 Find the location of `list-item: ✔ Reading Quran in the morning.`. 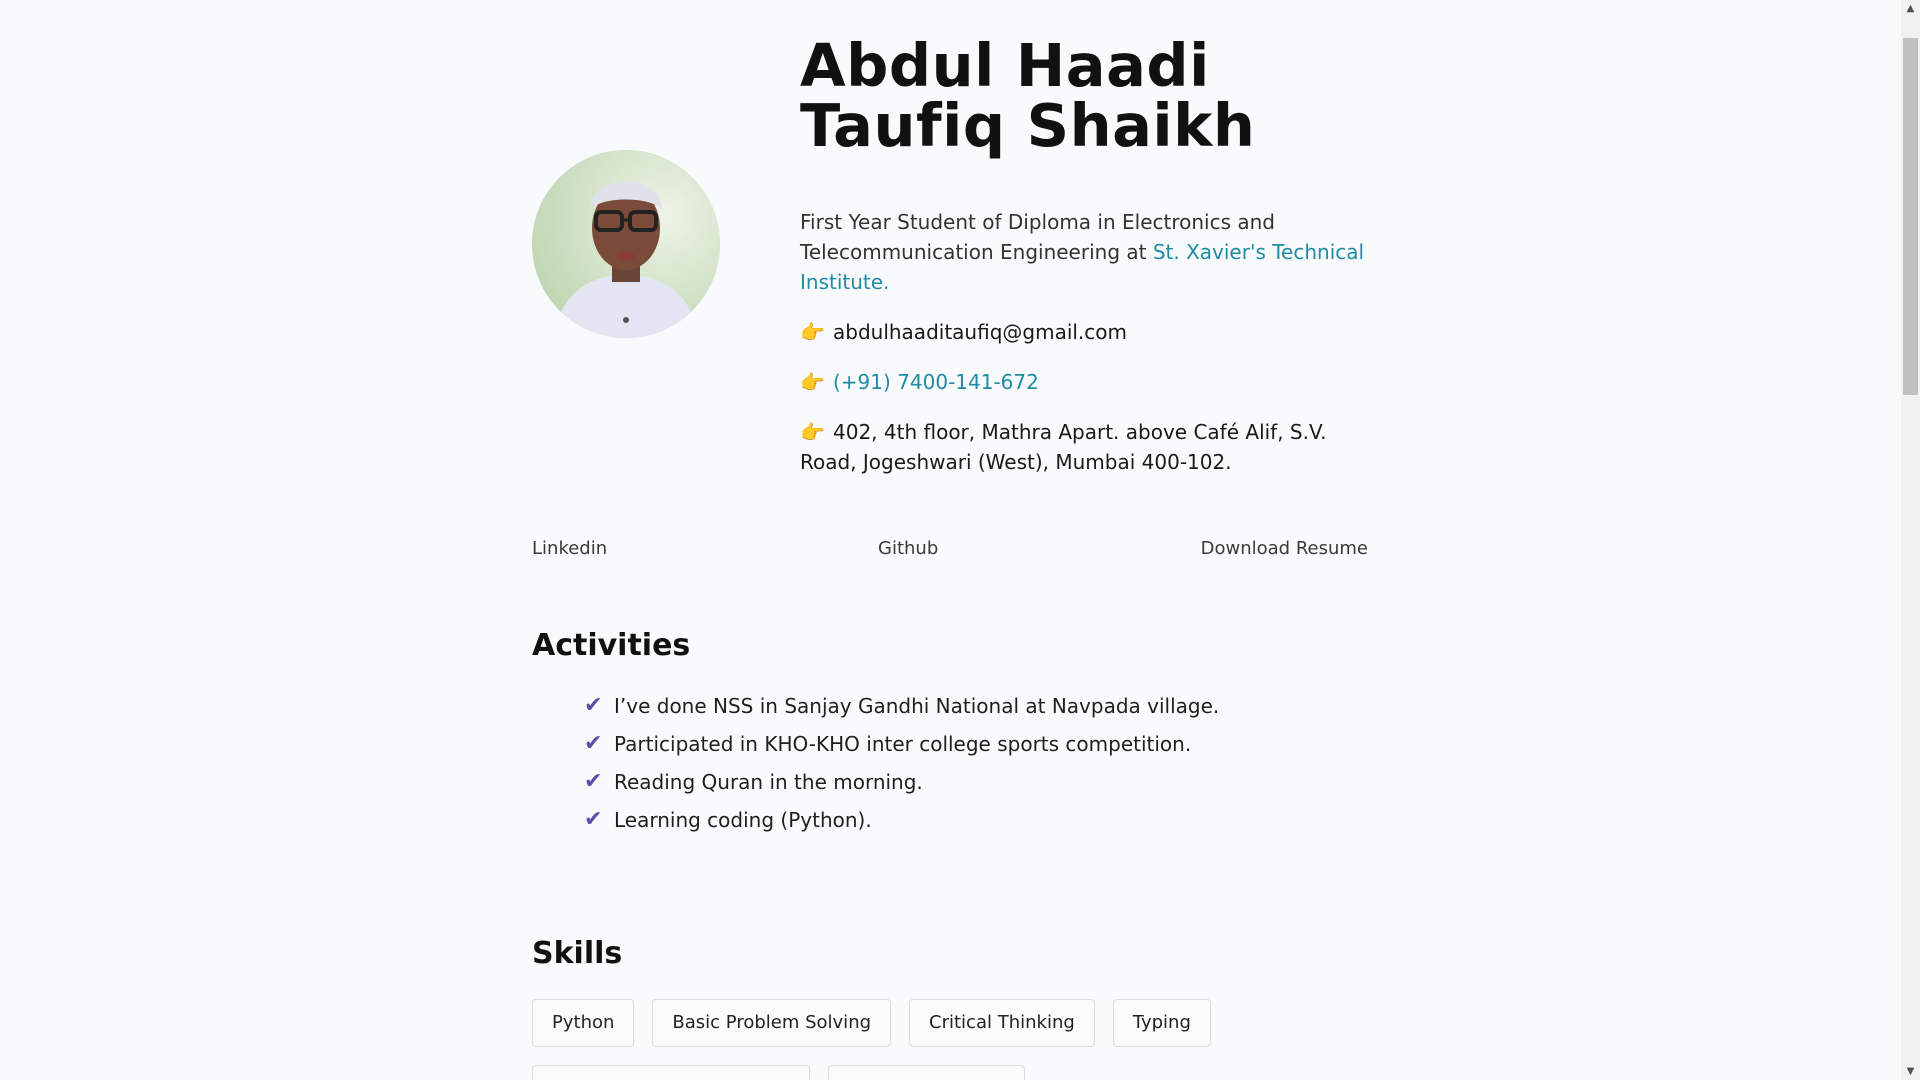

list-item: ✔ Reading Quran in the morning. is located at coordinates (976, 782).